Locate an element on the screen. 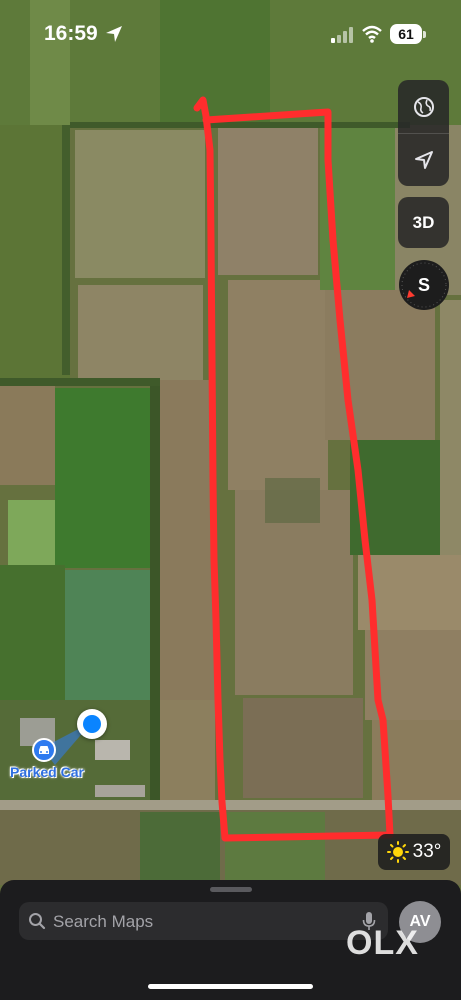  home-indicator is located at coordinates (230, 986).